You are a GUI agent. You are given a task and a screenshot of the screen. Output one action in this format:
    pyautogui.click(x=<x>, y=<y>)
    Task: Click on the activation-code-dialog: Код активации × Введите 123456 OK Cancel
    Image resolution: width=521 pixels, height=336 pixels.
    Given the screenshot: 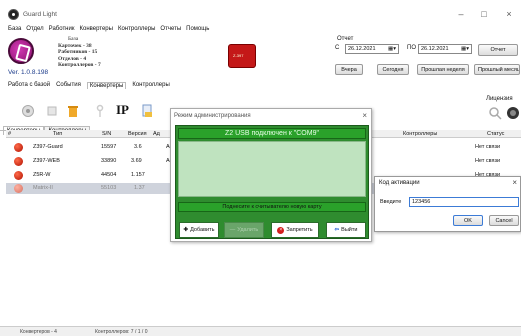 What is the action you would take?
    pyautogui.click(x=447, y=204)
    